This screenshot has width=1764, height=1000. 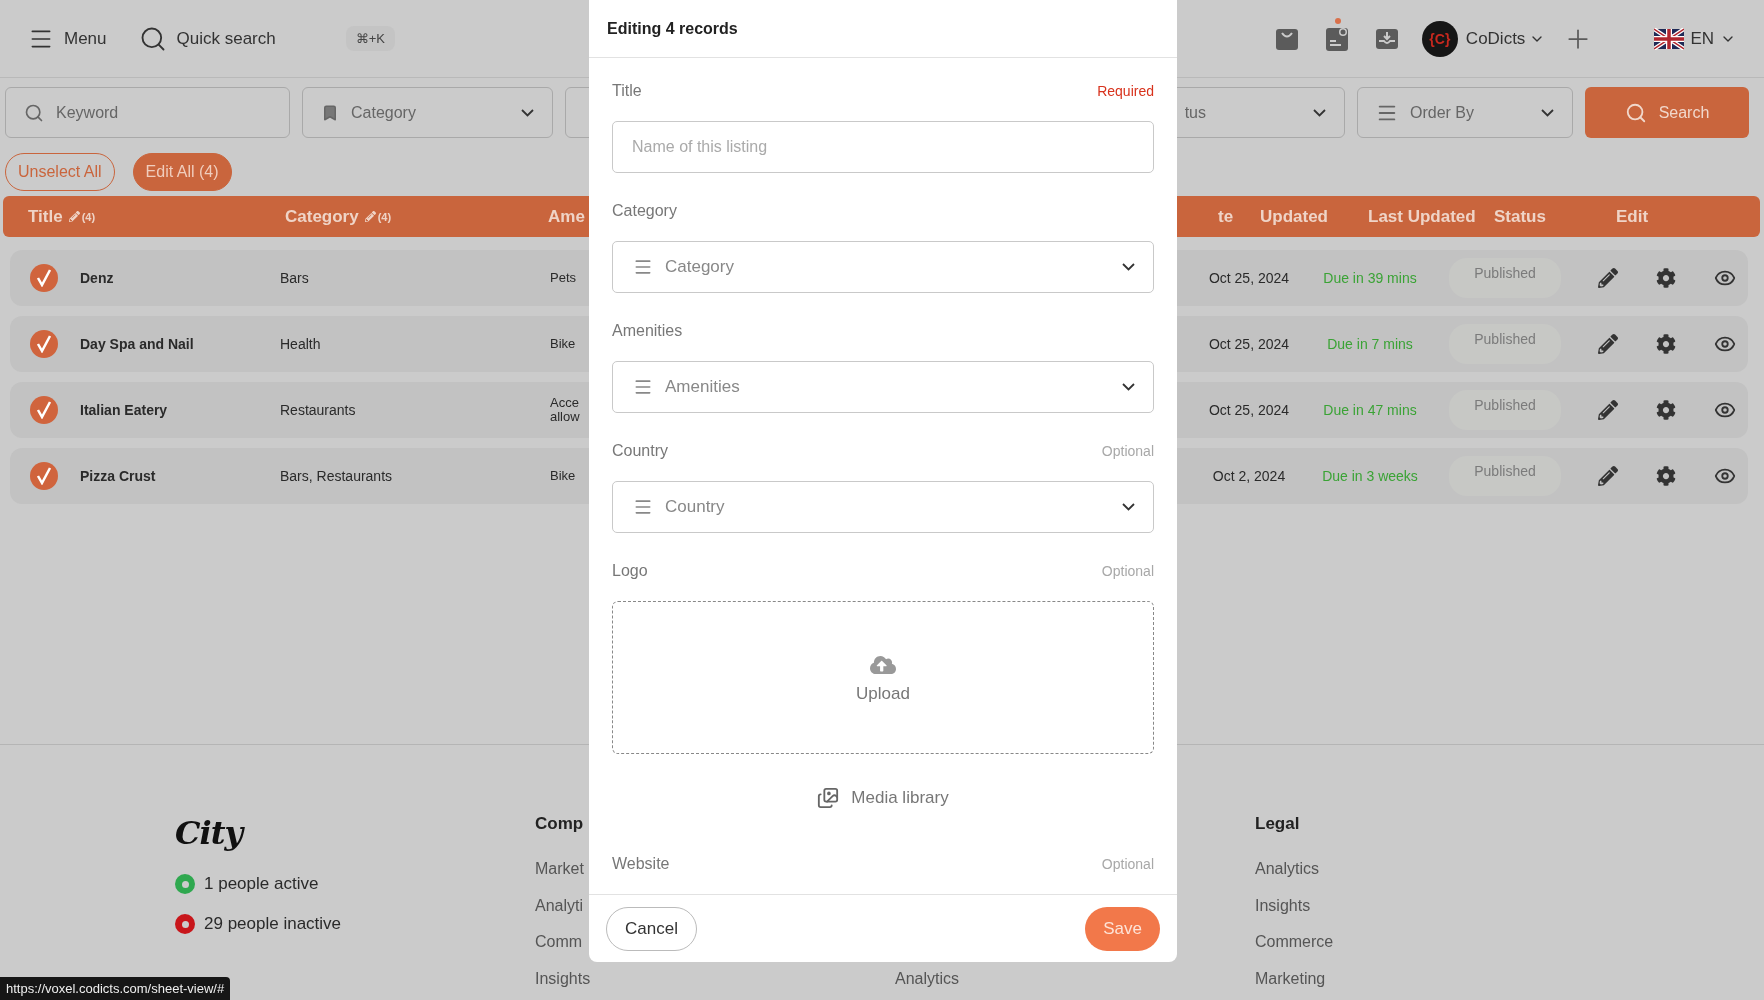 I want to click on table-cell-text: Acce allow, so click(x=565, y=410).